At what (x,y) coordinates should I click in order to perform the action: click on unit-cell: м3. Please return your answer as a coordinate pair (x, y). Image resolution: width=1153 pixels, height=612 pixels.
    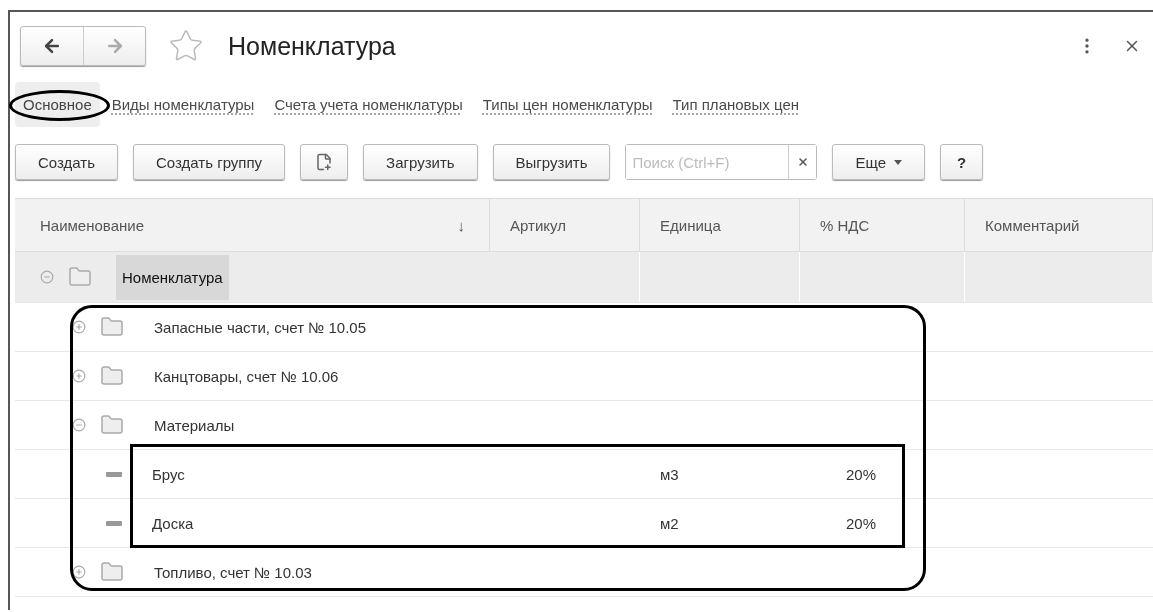
    Looking at the image, I should click on (669, 474).